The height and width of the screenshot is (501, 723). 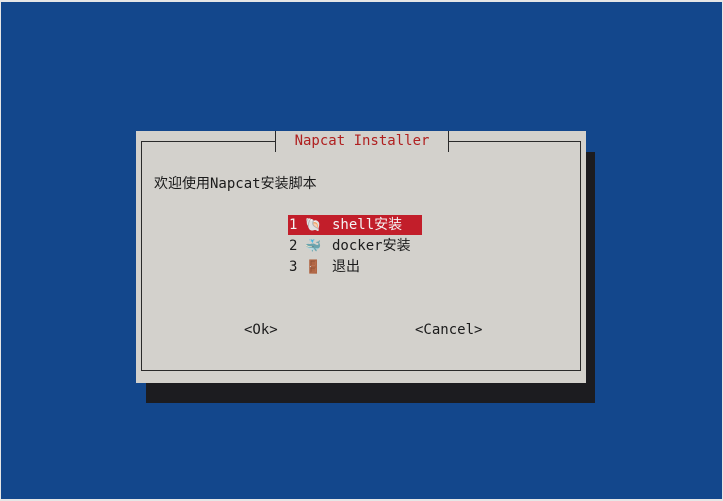 I want to click on cancel-button: <Cancel>, so click(x=448, y=330).